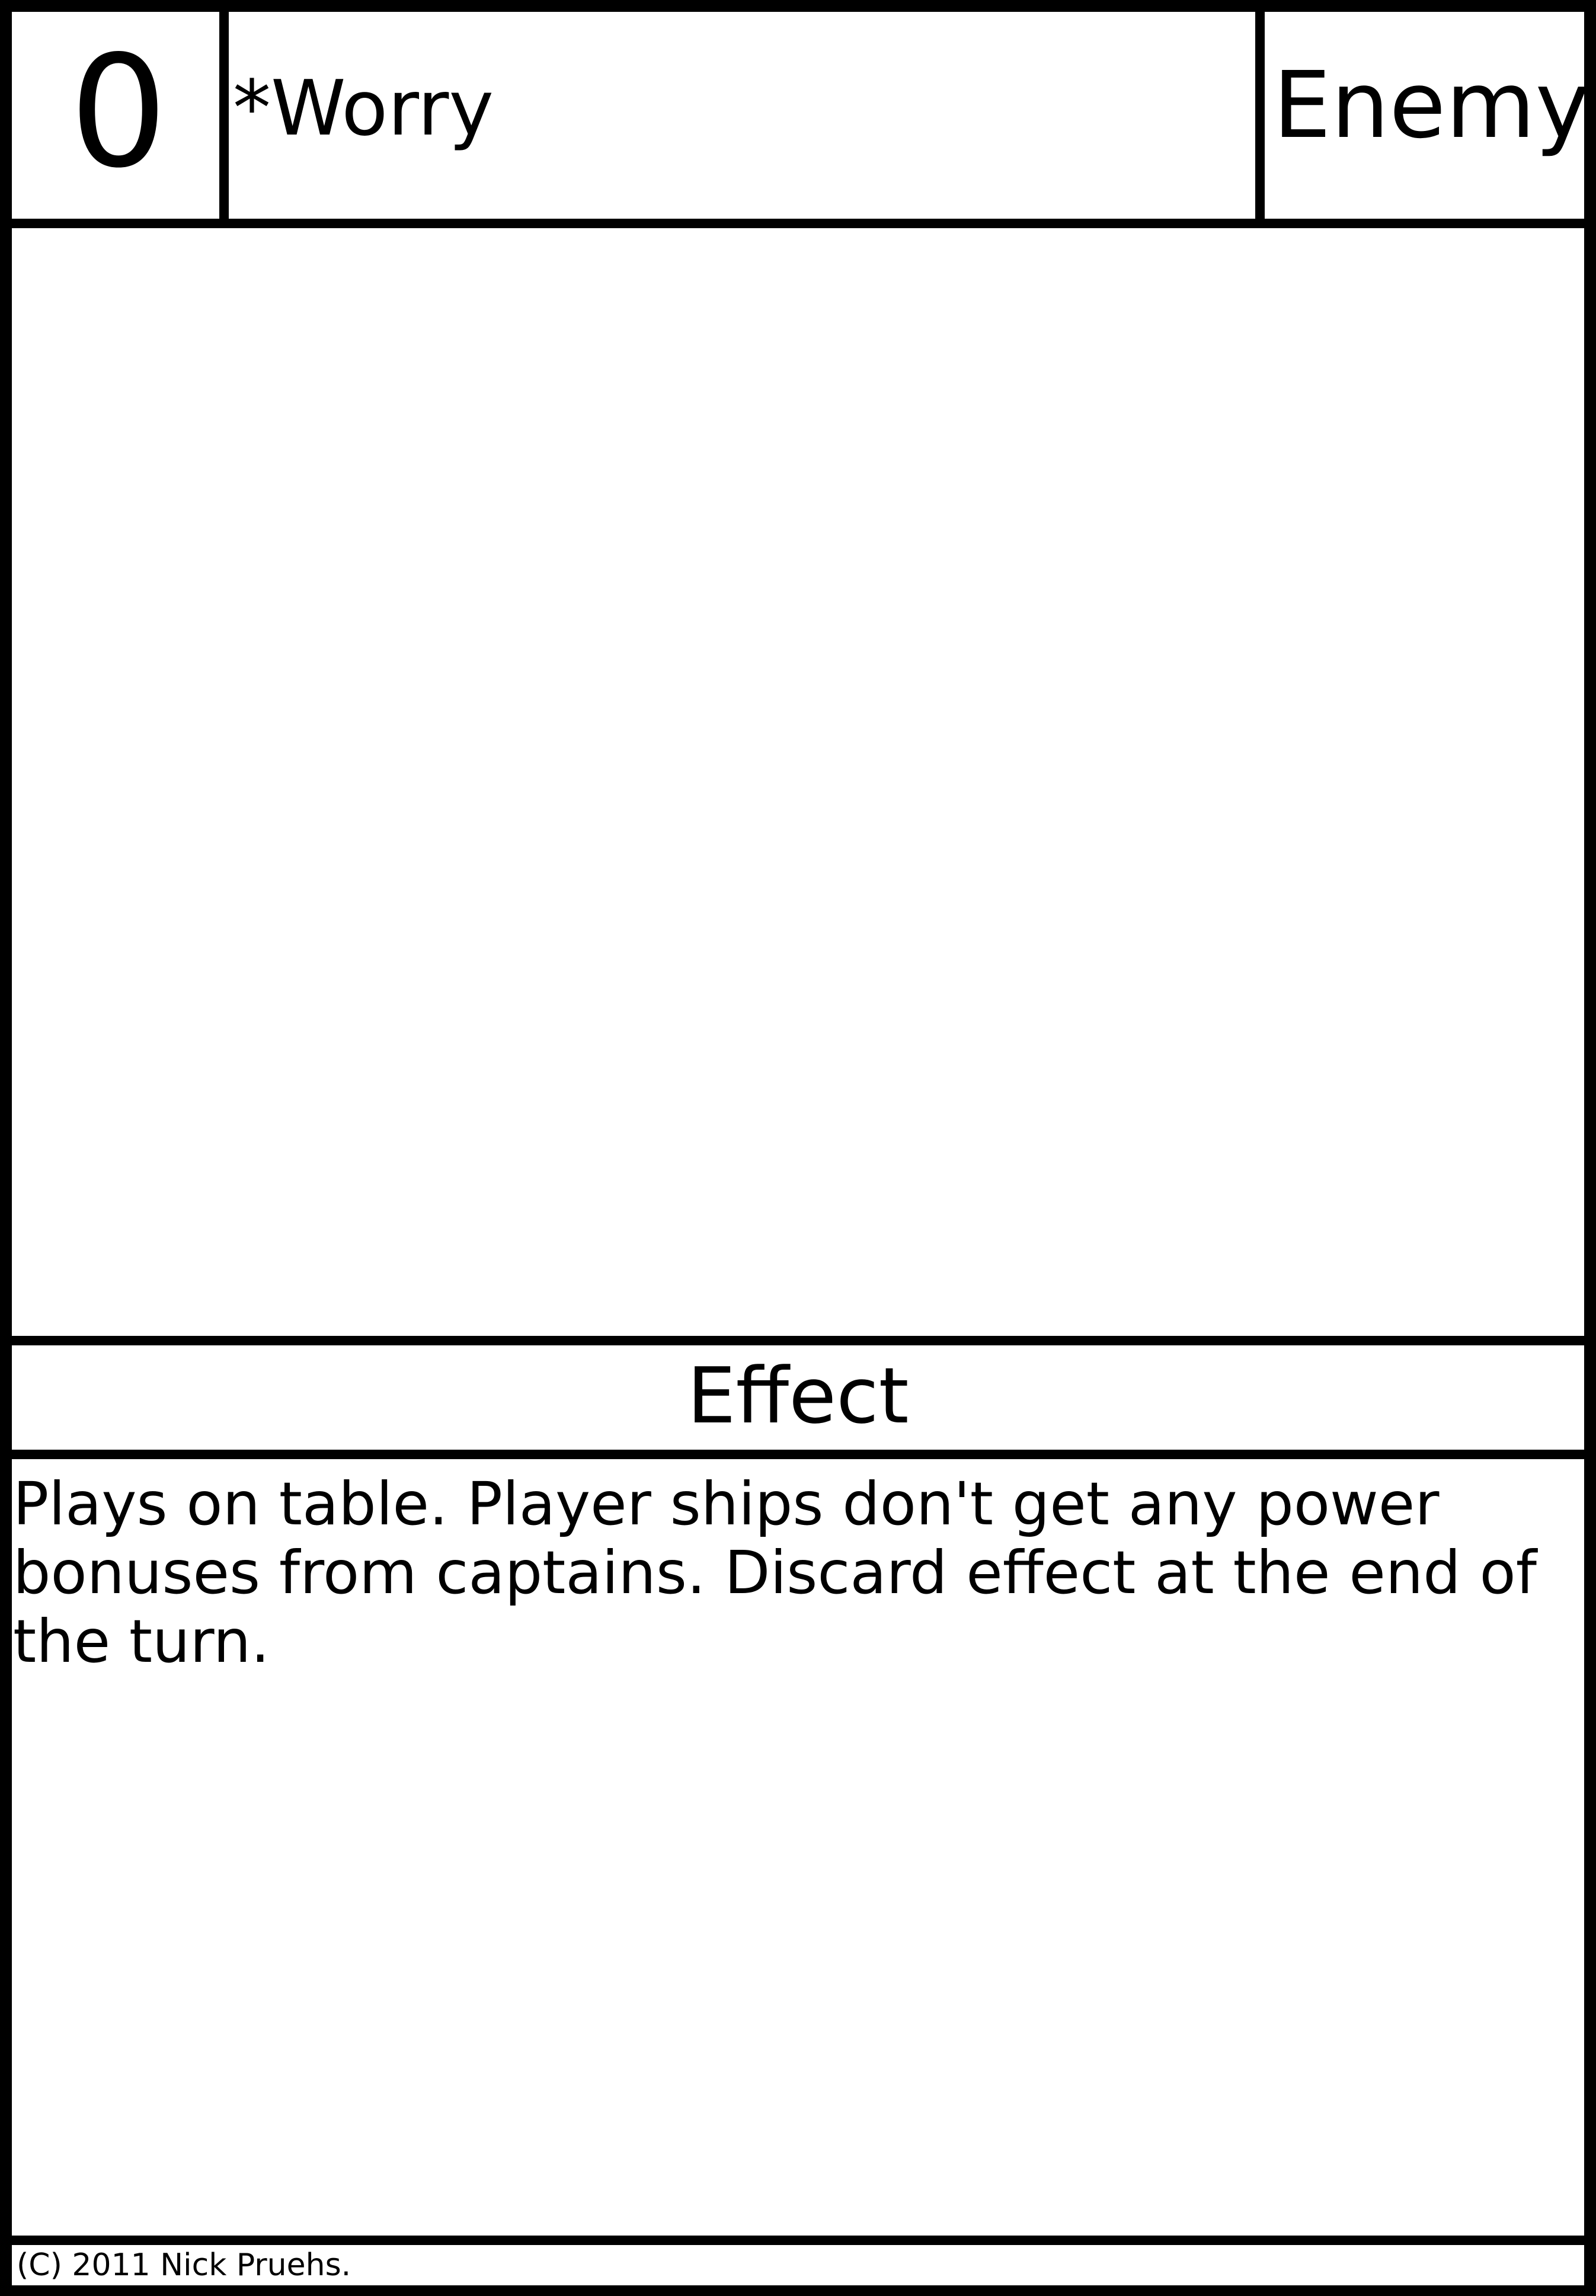 The image size is (1596, 2296). Describe the element at coordinates (6, 1148) in the screenshot. I see `border-left` at that location.